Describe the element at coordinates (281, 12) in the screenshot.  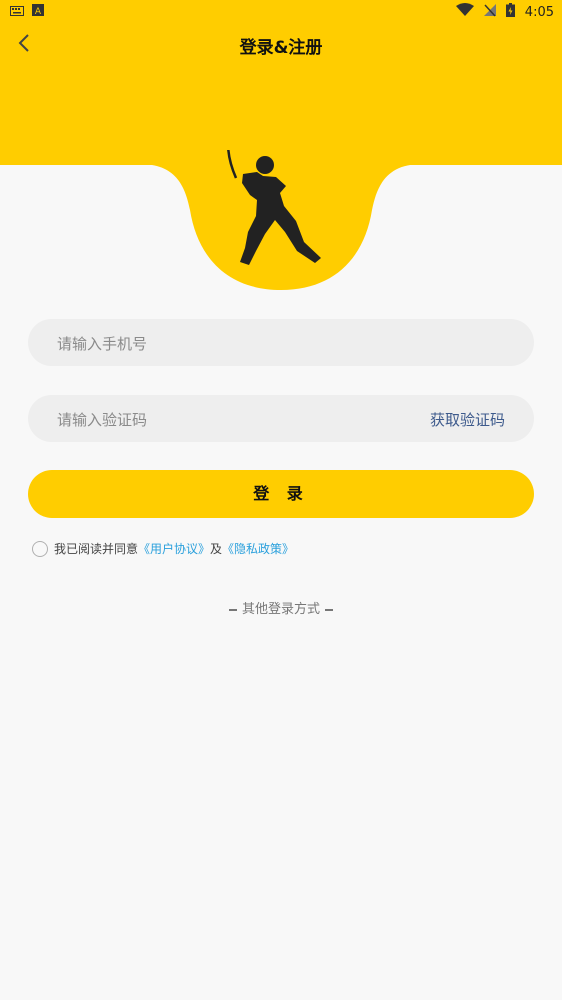
I see `status-bar: A 4:05` at that location.